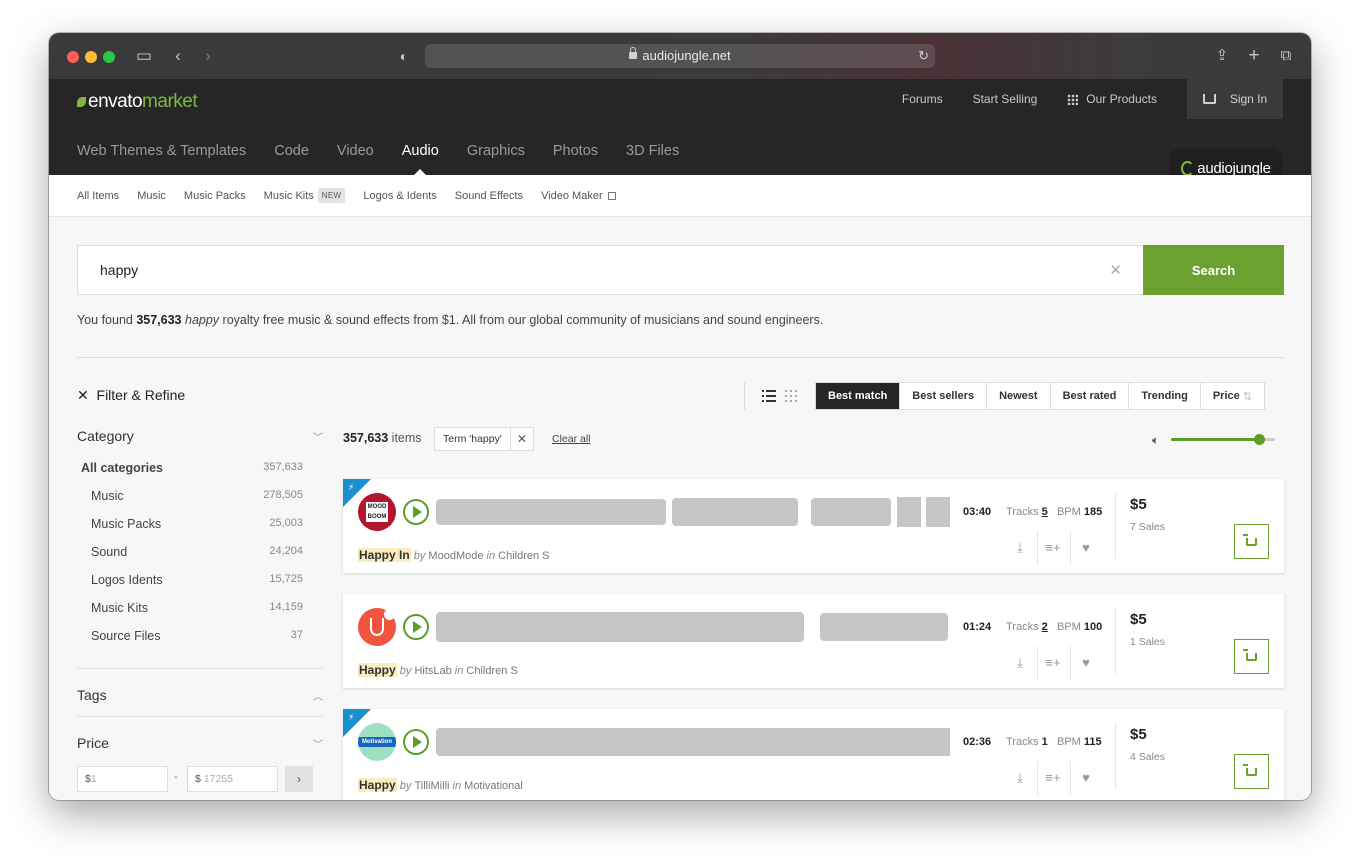  Describe the element at coordinates (107, 496) in the screenshot. I see `category-name: Music` at that location.